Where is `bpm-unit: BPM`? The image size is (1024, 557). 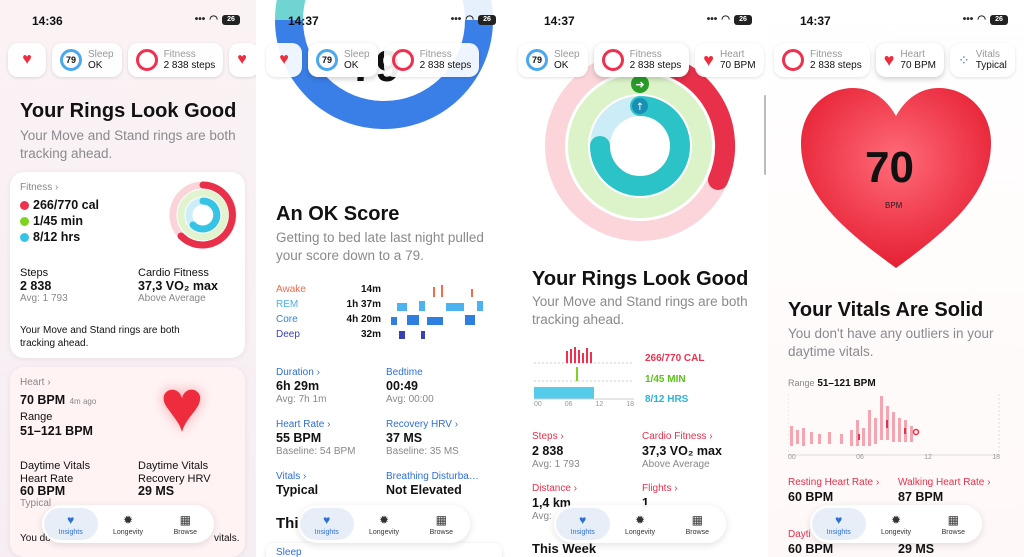
bpm-unit: BPM is located at coordinates (894, 205).